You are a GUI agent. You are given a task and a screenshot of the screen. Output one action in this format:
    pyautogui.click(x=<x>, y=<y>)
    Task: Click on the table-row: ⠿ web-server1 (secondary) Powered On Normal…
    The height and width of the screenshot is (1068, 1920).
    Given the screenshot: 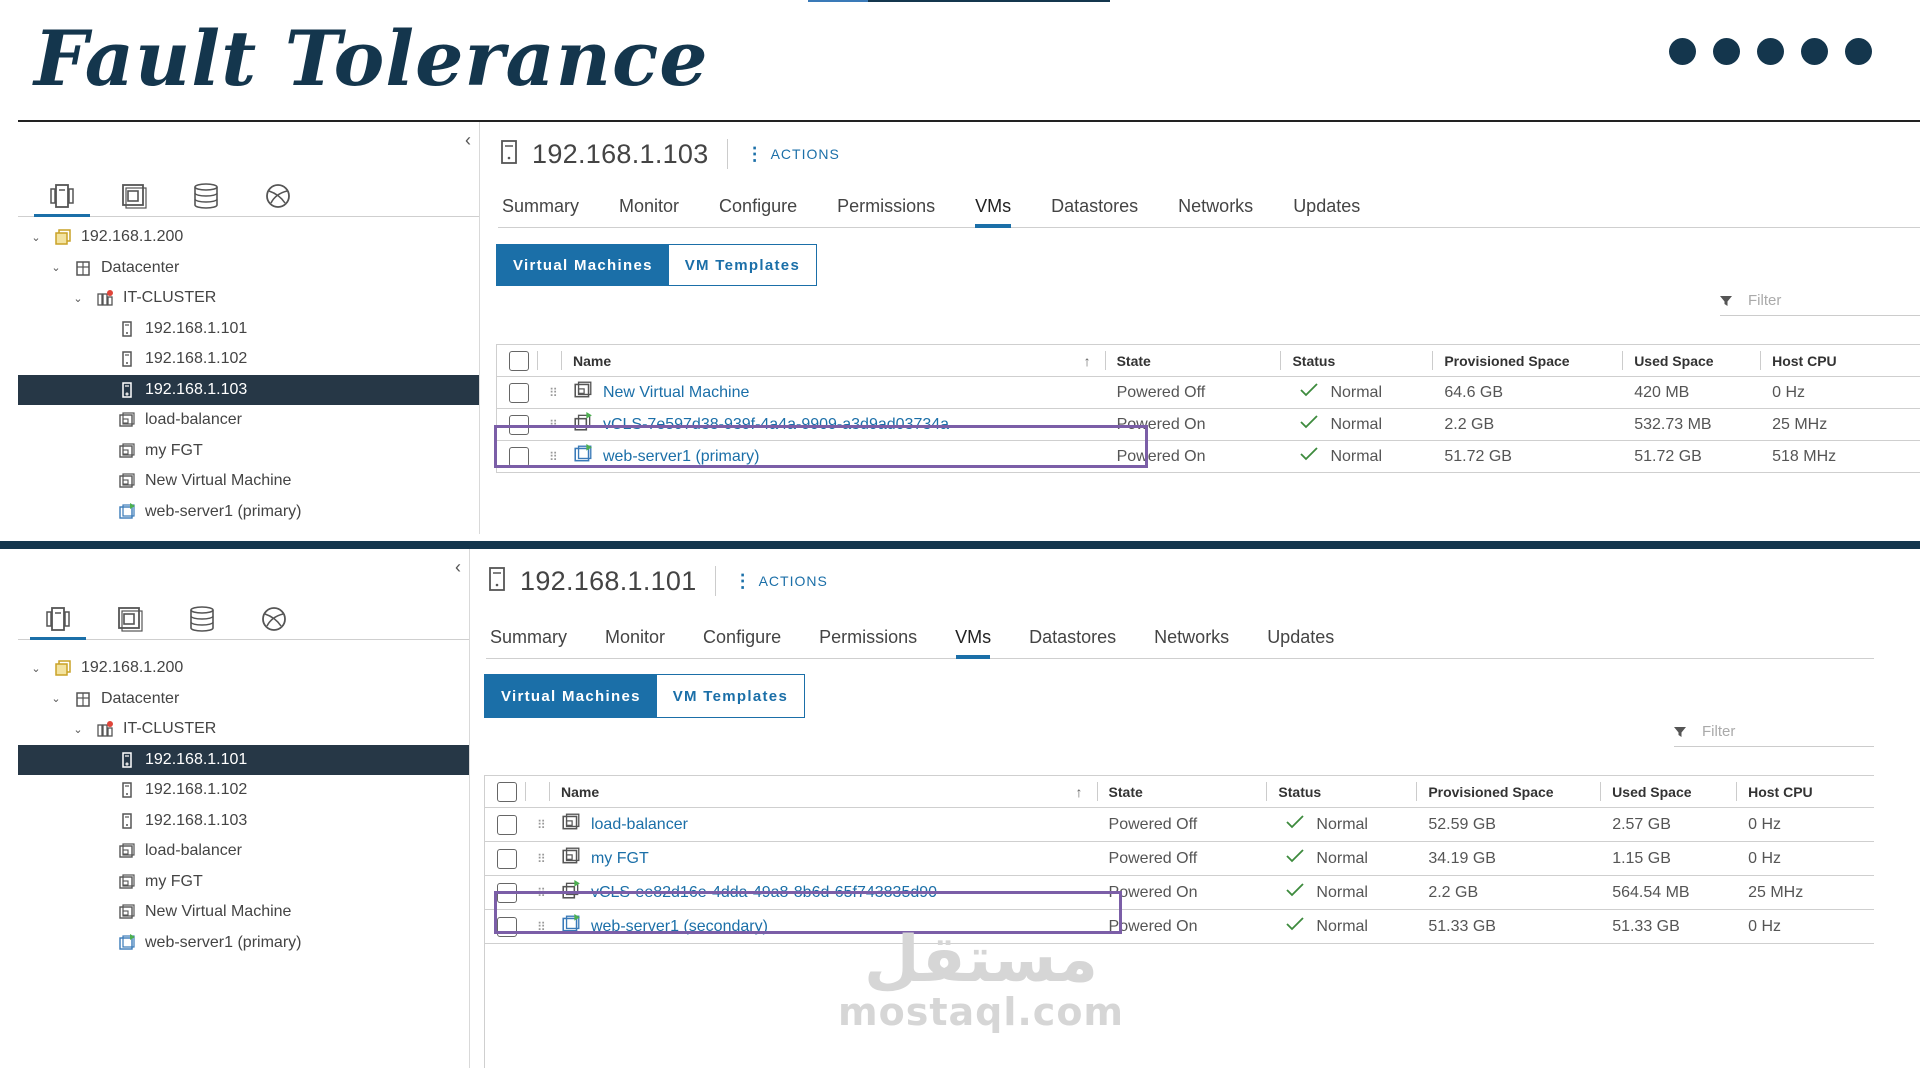 What is the action you would take?
    pyautogui.click(x=1179, y=927)
    